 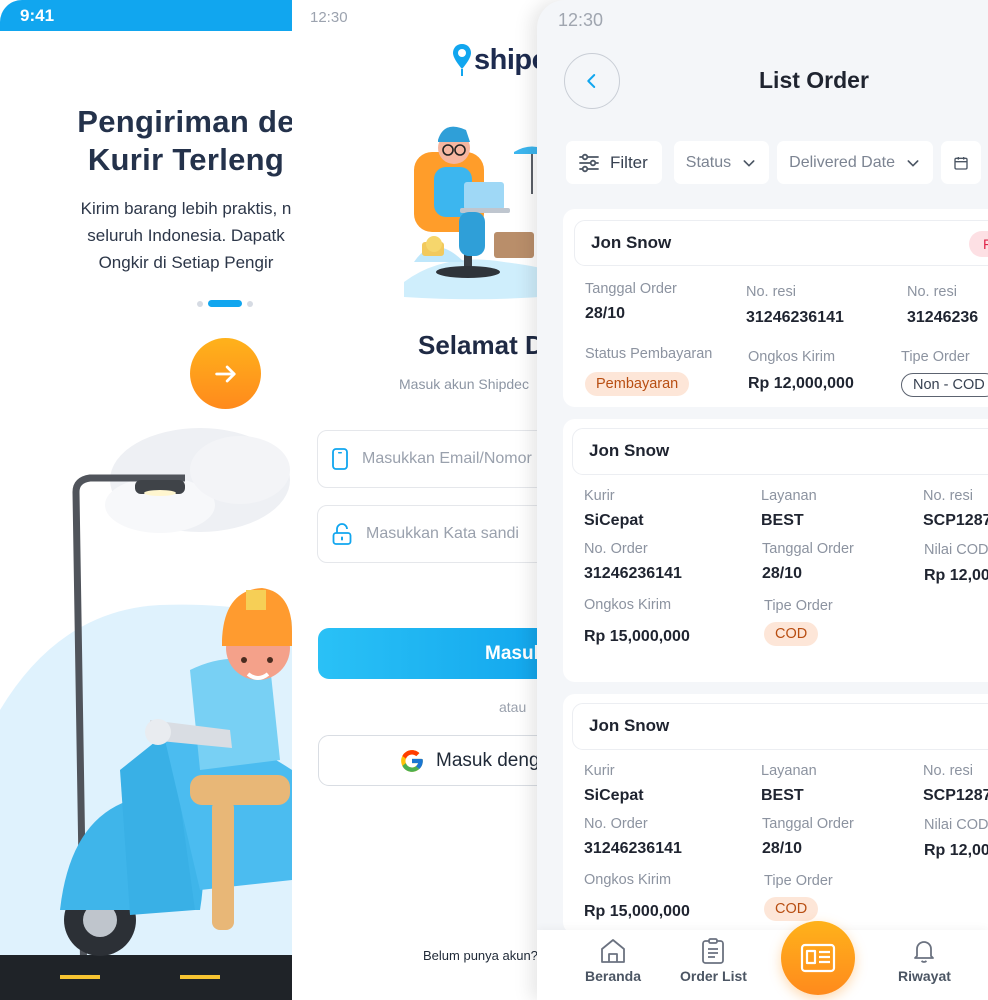 I want to click on delivered-date-label: Delivered Date, so click(x=842, y=162).